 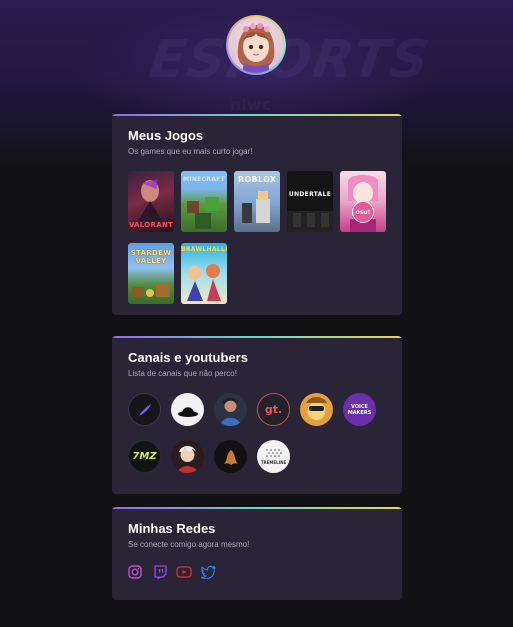 I want to click on channel-7: 7MZ, so click(x=144, y=456).